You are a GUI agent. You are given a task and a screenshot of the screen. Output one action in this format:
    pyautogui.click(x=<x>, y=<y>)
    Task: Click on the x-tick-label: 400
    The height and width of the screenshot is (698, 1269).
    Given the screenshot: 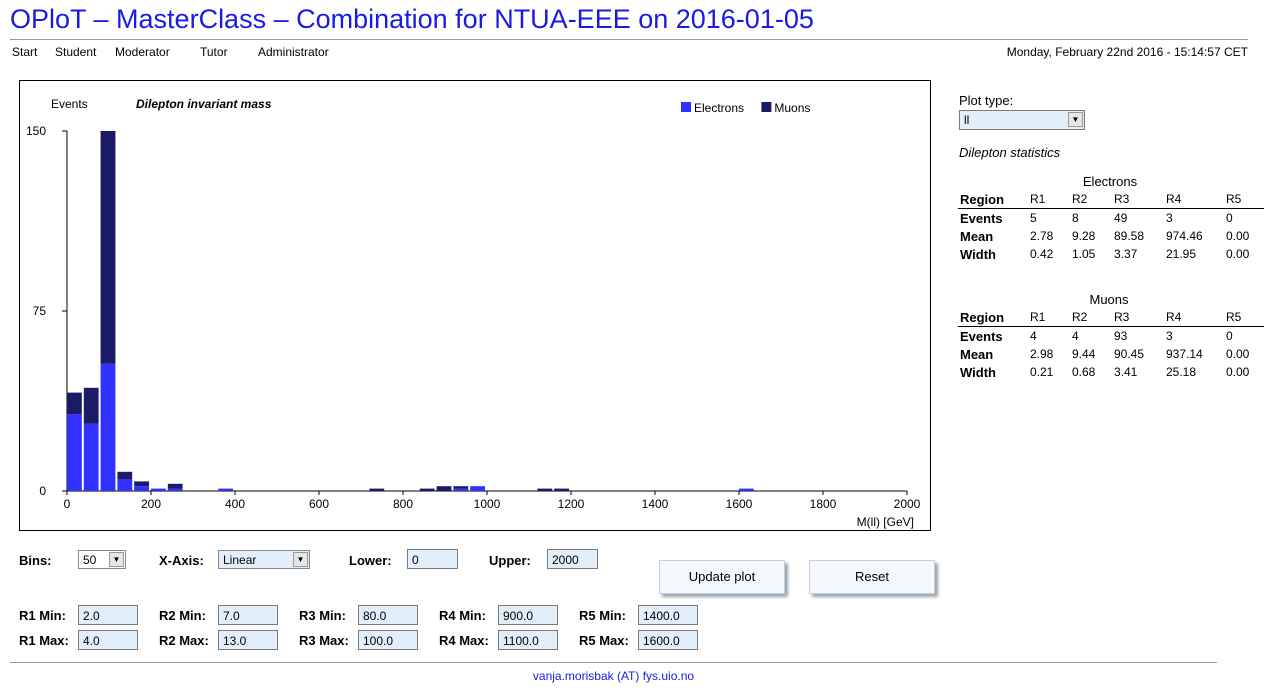 What is the action you would take?
    pyautogui.click(x=235, y=504)
    